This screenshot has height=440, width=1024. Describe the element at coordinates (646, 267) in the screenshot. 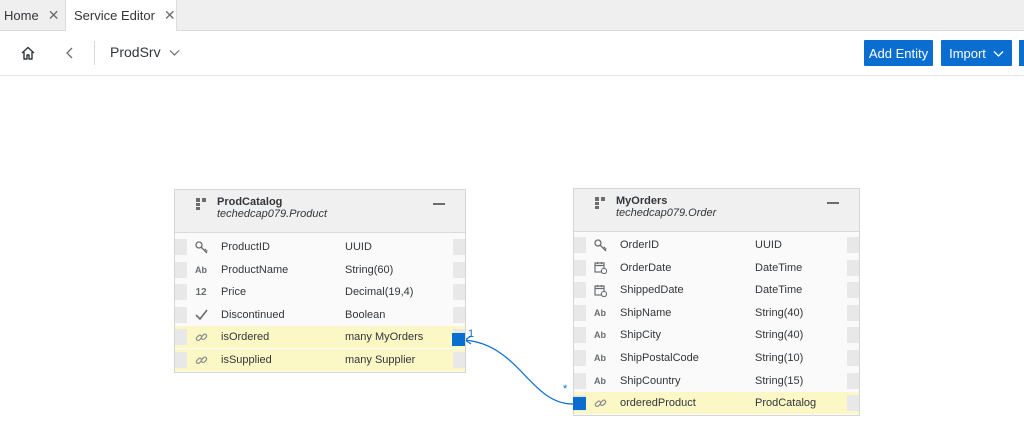

I see `property-name: OrderDate` at that location.